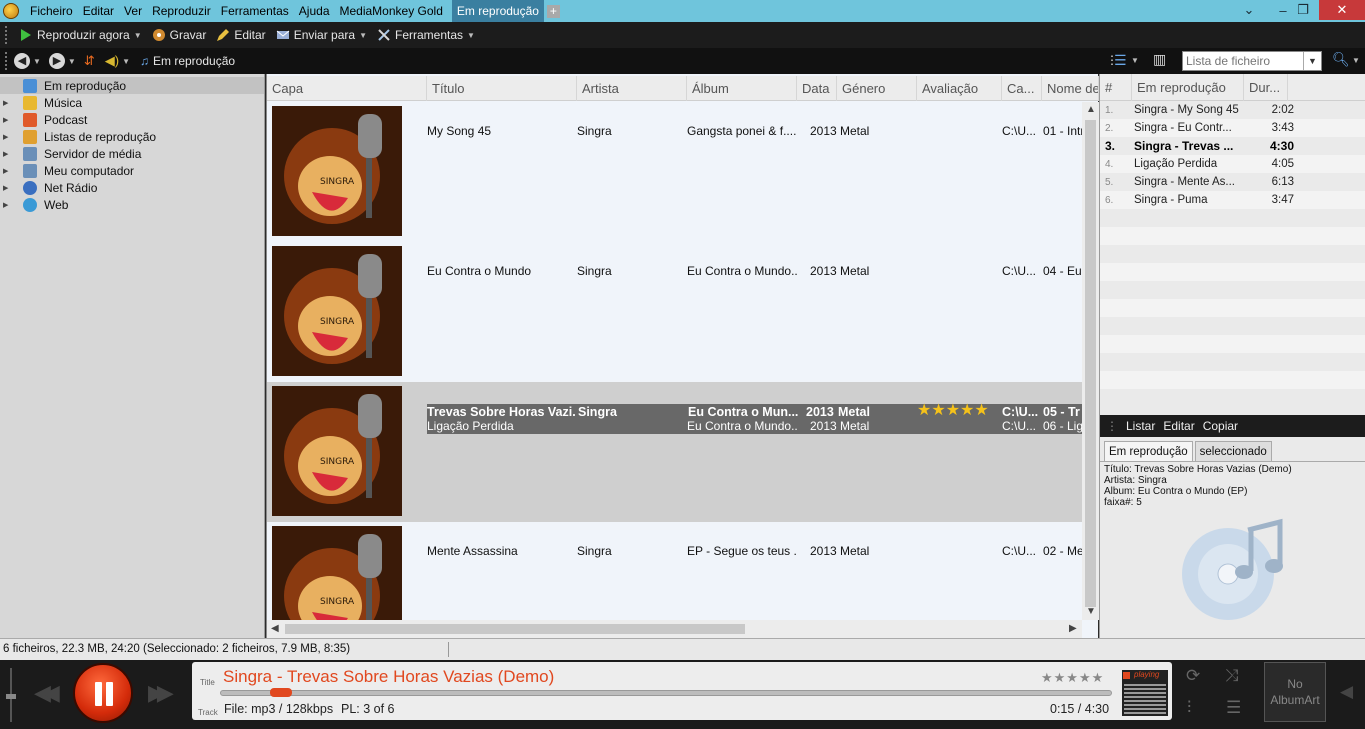  I want to click on tree-item-playlists: ▶ Listas de reprodução, so click(132, 136).